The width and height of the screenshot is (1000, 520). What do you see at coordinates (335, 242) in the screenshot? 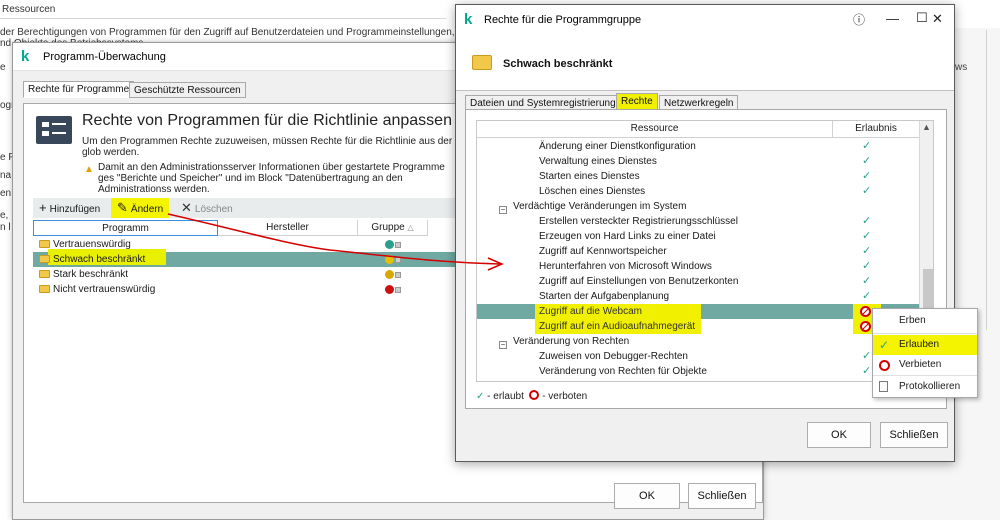
I see `annotation-arrow` at bounding box center [335, 242].